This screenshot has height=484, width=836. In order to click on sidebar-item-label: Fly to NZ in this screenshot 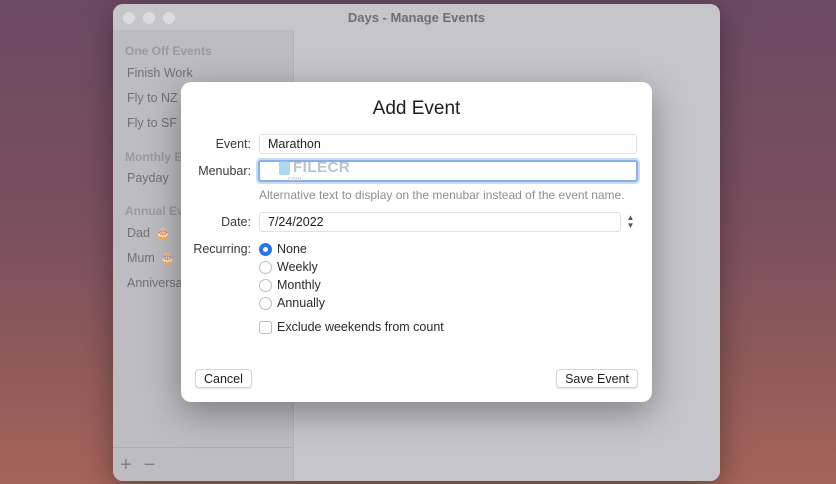, I will do `click(152, 98)`.